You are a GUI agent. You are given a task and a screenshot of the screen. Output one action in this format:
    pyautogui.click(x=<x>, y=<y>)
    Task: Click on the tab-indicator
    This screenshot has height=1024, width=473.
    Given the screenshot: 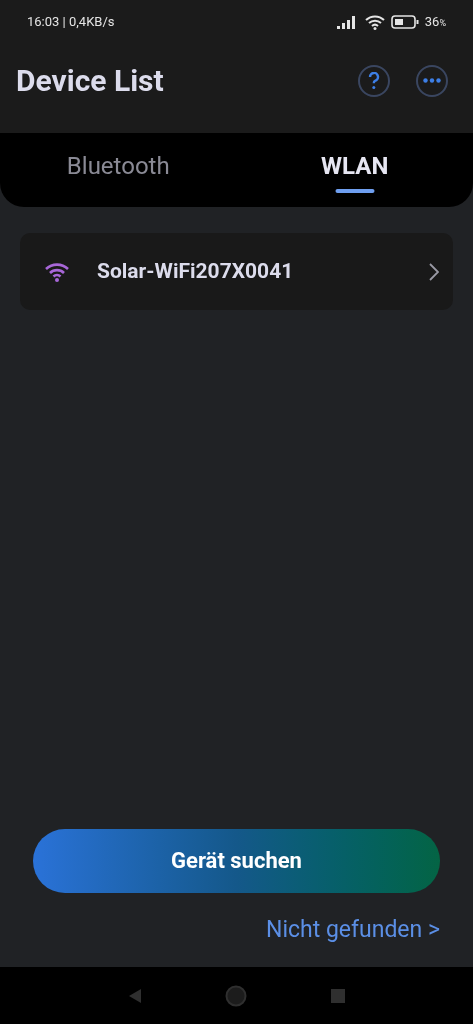 What is the action you would take?
    pyautogui.click(x=355, y=191)
    